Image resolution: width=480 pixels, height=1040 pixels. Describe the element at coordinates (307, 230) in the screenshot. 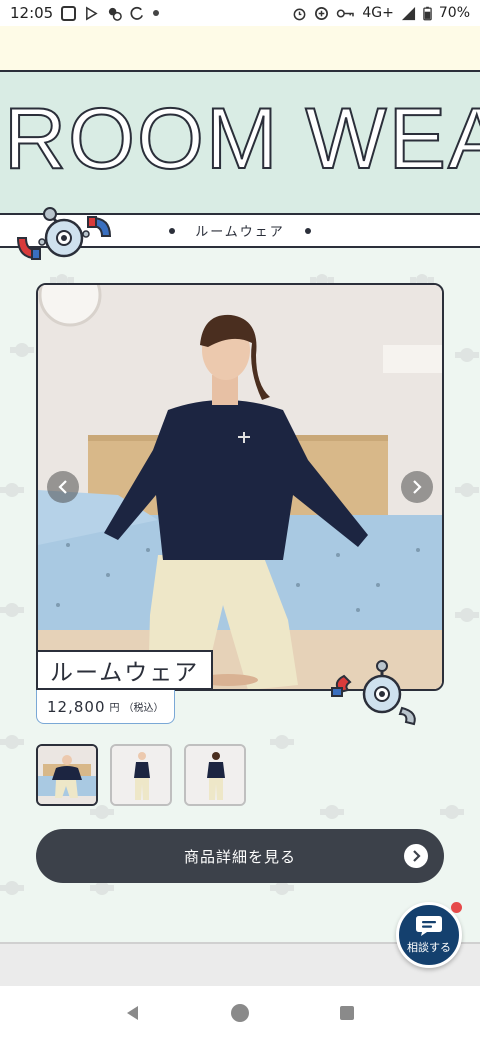

I see `bullet-dot-right` at that location.